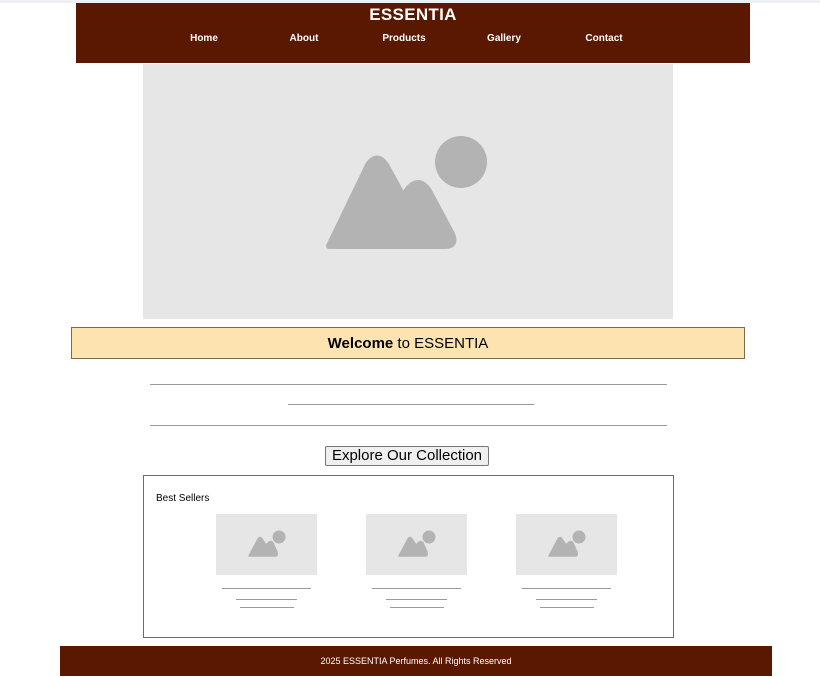  Describe the element at coordinates (603, 38) in the screenshot. I see `nav-contact-link: Contact` at that location.